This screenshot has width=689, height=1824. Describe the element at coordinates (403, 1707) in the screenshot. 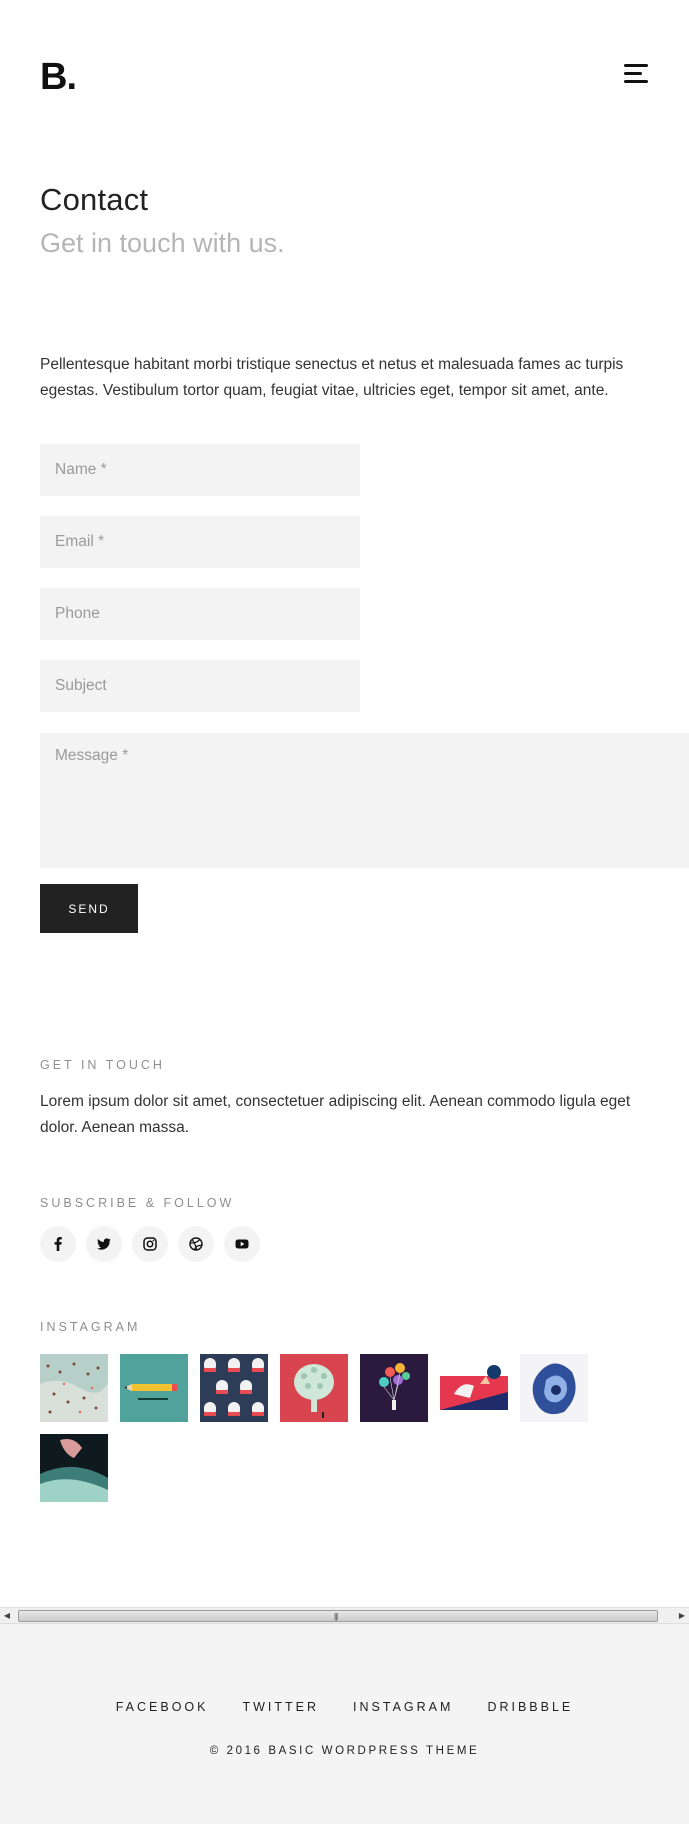

I see `footer-link-instagram: INSTAGRAM` at that location.